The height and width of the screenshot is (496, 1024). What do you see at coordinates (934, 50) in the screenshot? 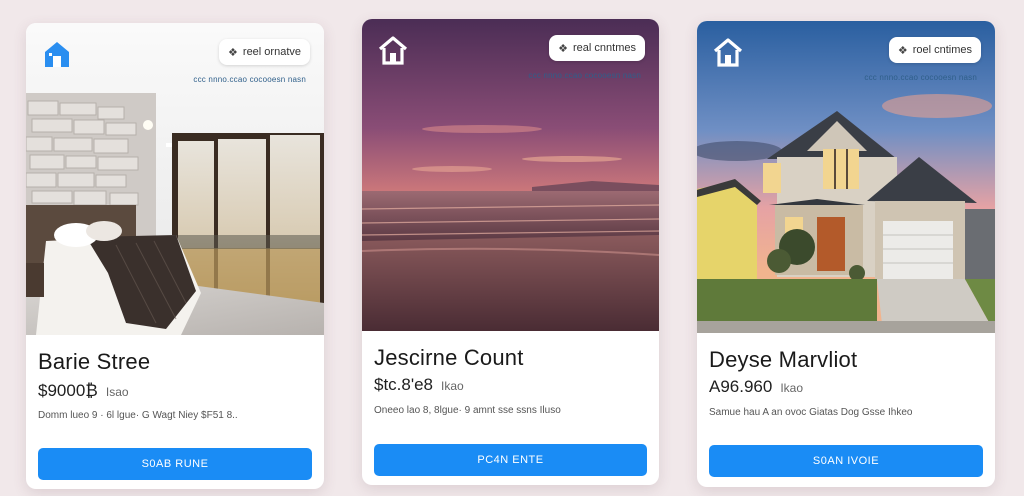
I see `listing-badge: ❖ roel cntimes` at bounding box center [934, 50].